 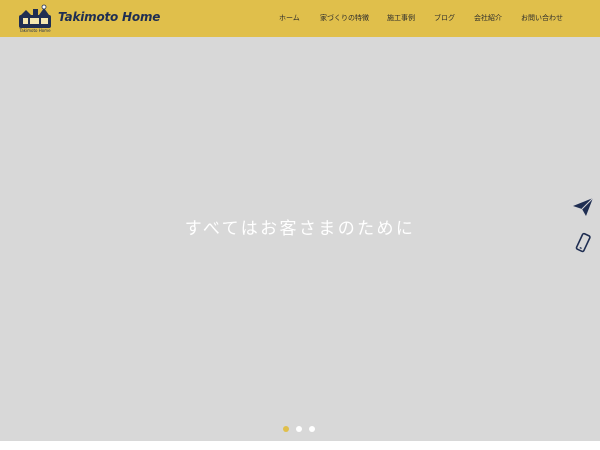 What do you see at coordinates (488, 18) in the screenshot?
I see `nav-item-company: 会社紹介` at bounding box center [488, 18].